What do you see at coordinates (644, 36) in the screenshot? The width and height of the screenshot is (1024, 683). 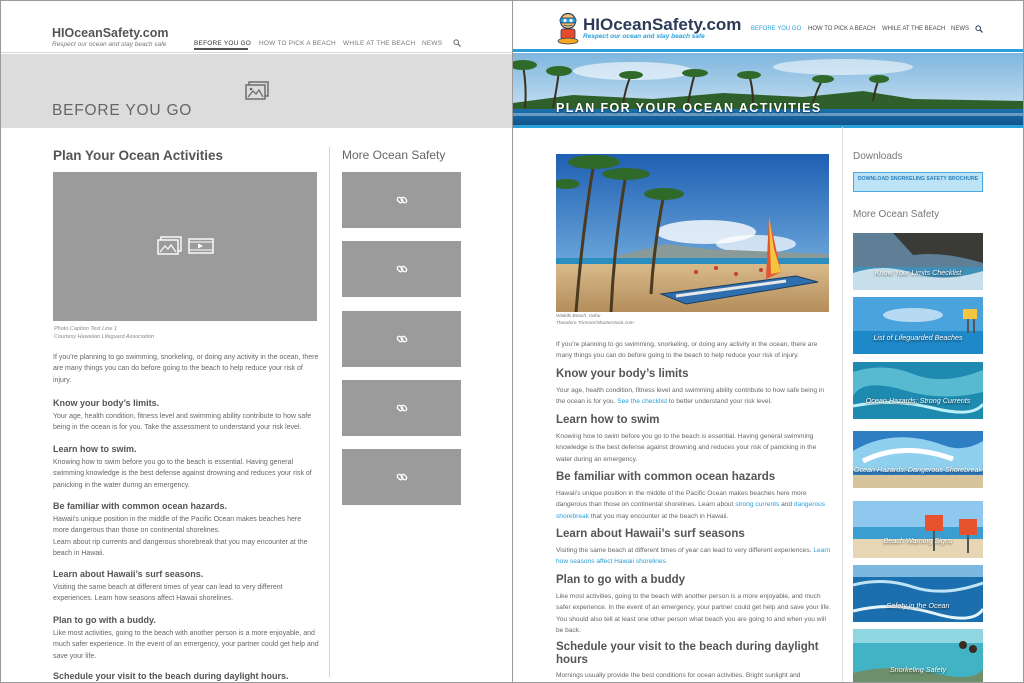 I see `design-tagline: Respect our ocean and stay beach safe` at bounding box center [644, 36].